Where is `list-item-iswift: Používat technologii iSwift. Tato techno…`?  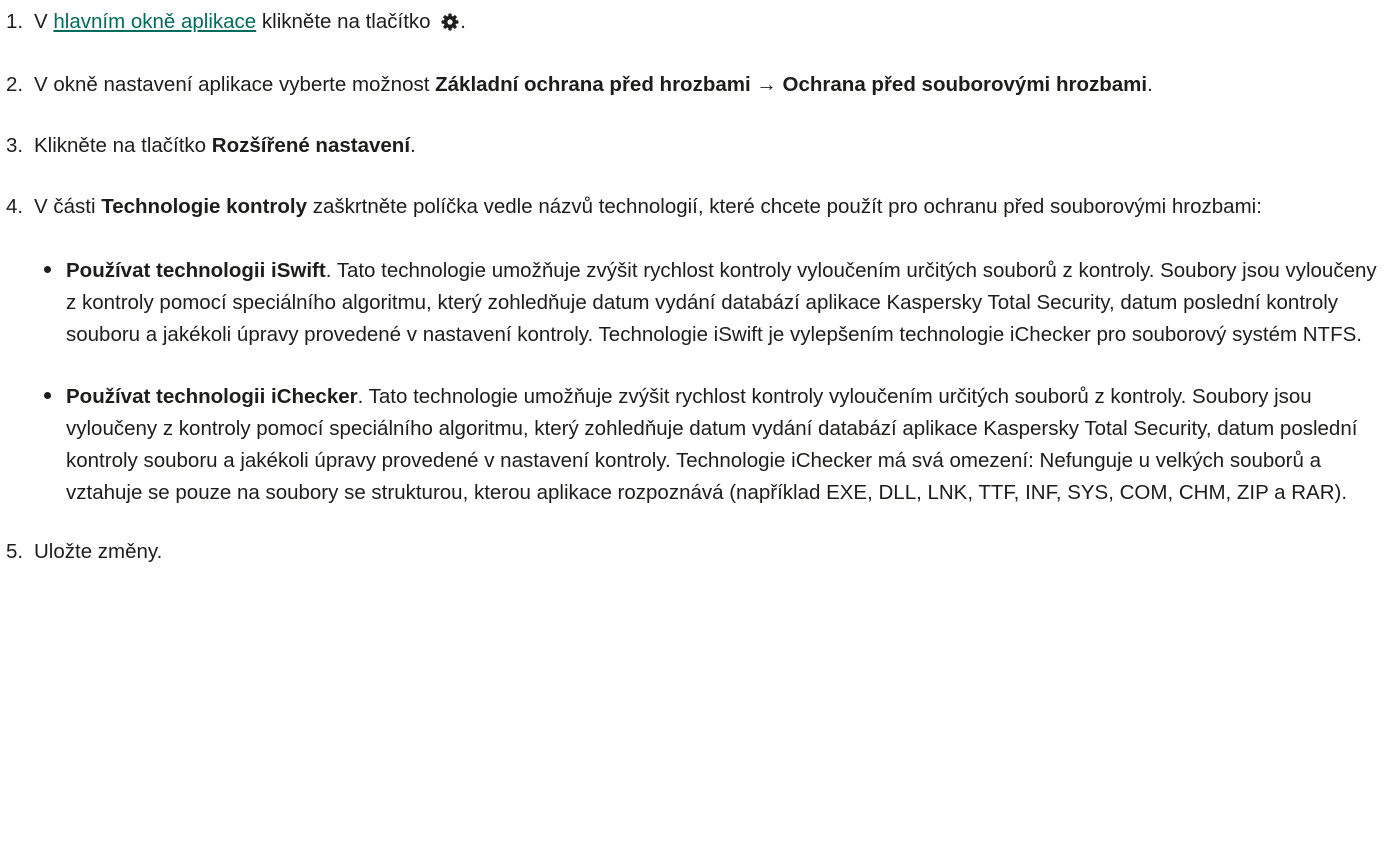
list-item-iswift: Používat technologii iSwift. Tato techno… is located at coordinates (710, 303).